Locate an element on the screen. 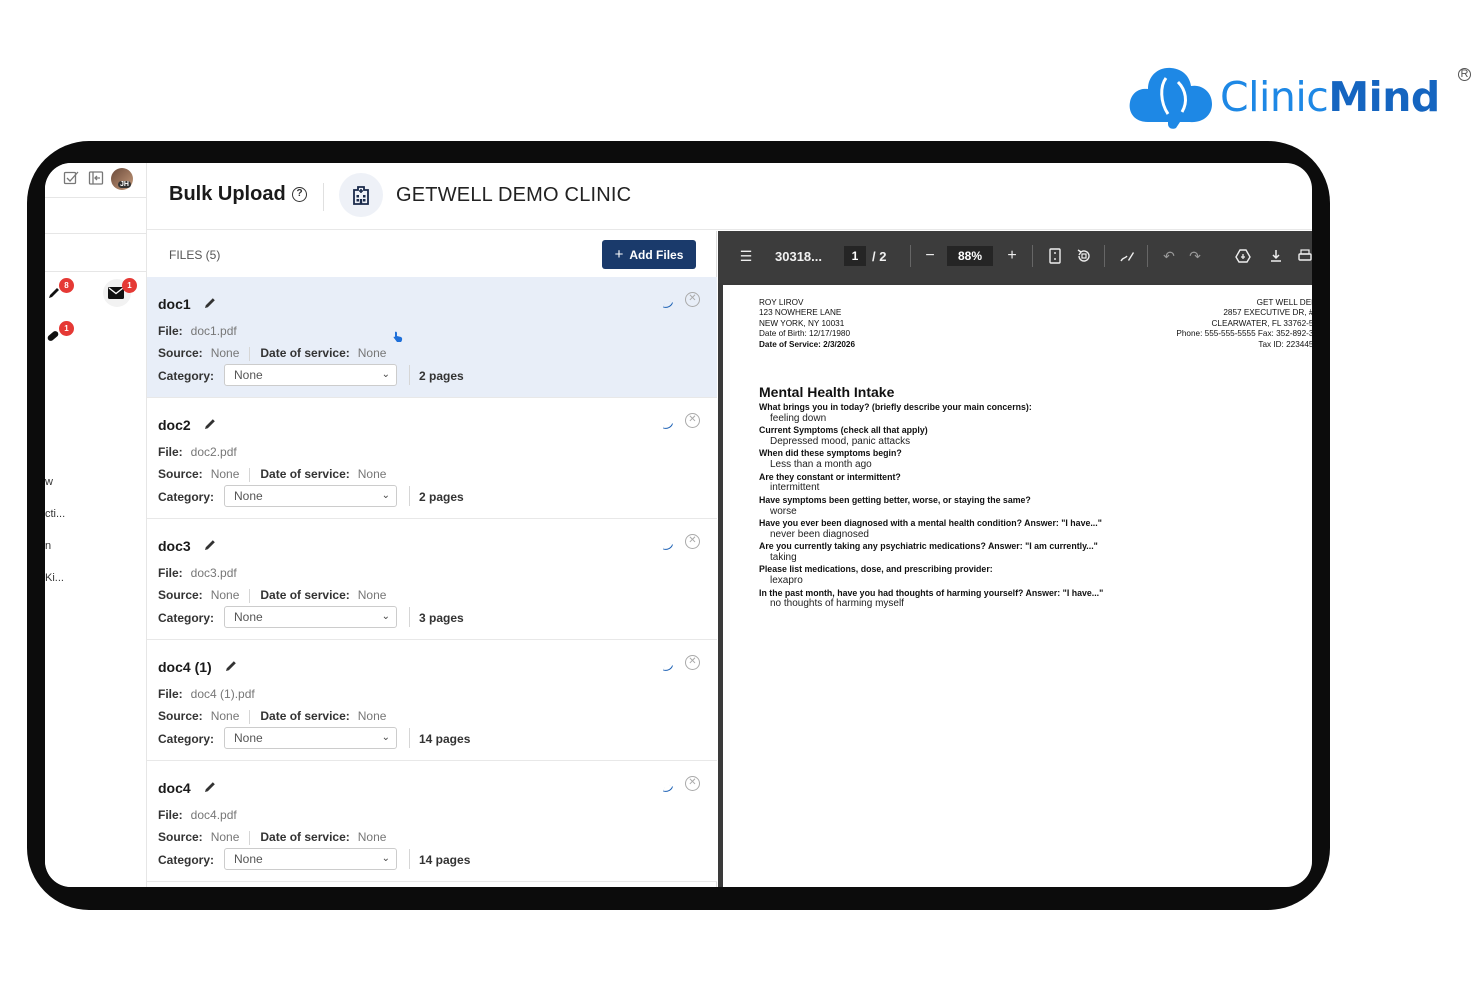 The image size is (1480, 987). task-check-icon is located at coordinates (71, 178).